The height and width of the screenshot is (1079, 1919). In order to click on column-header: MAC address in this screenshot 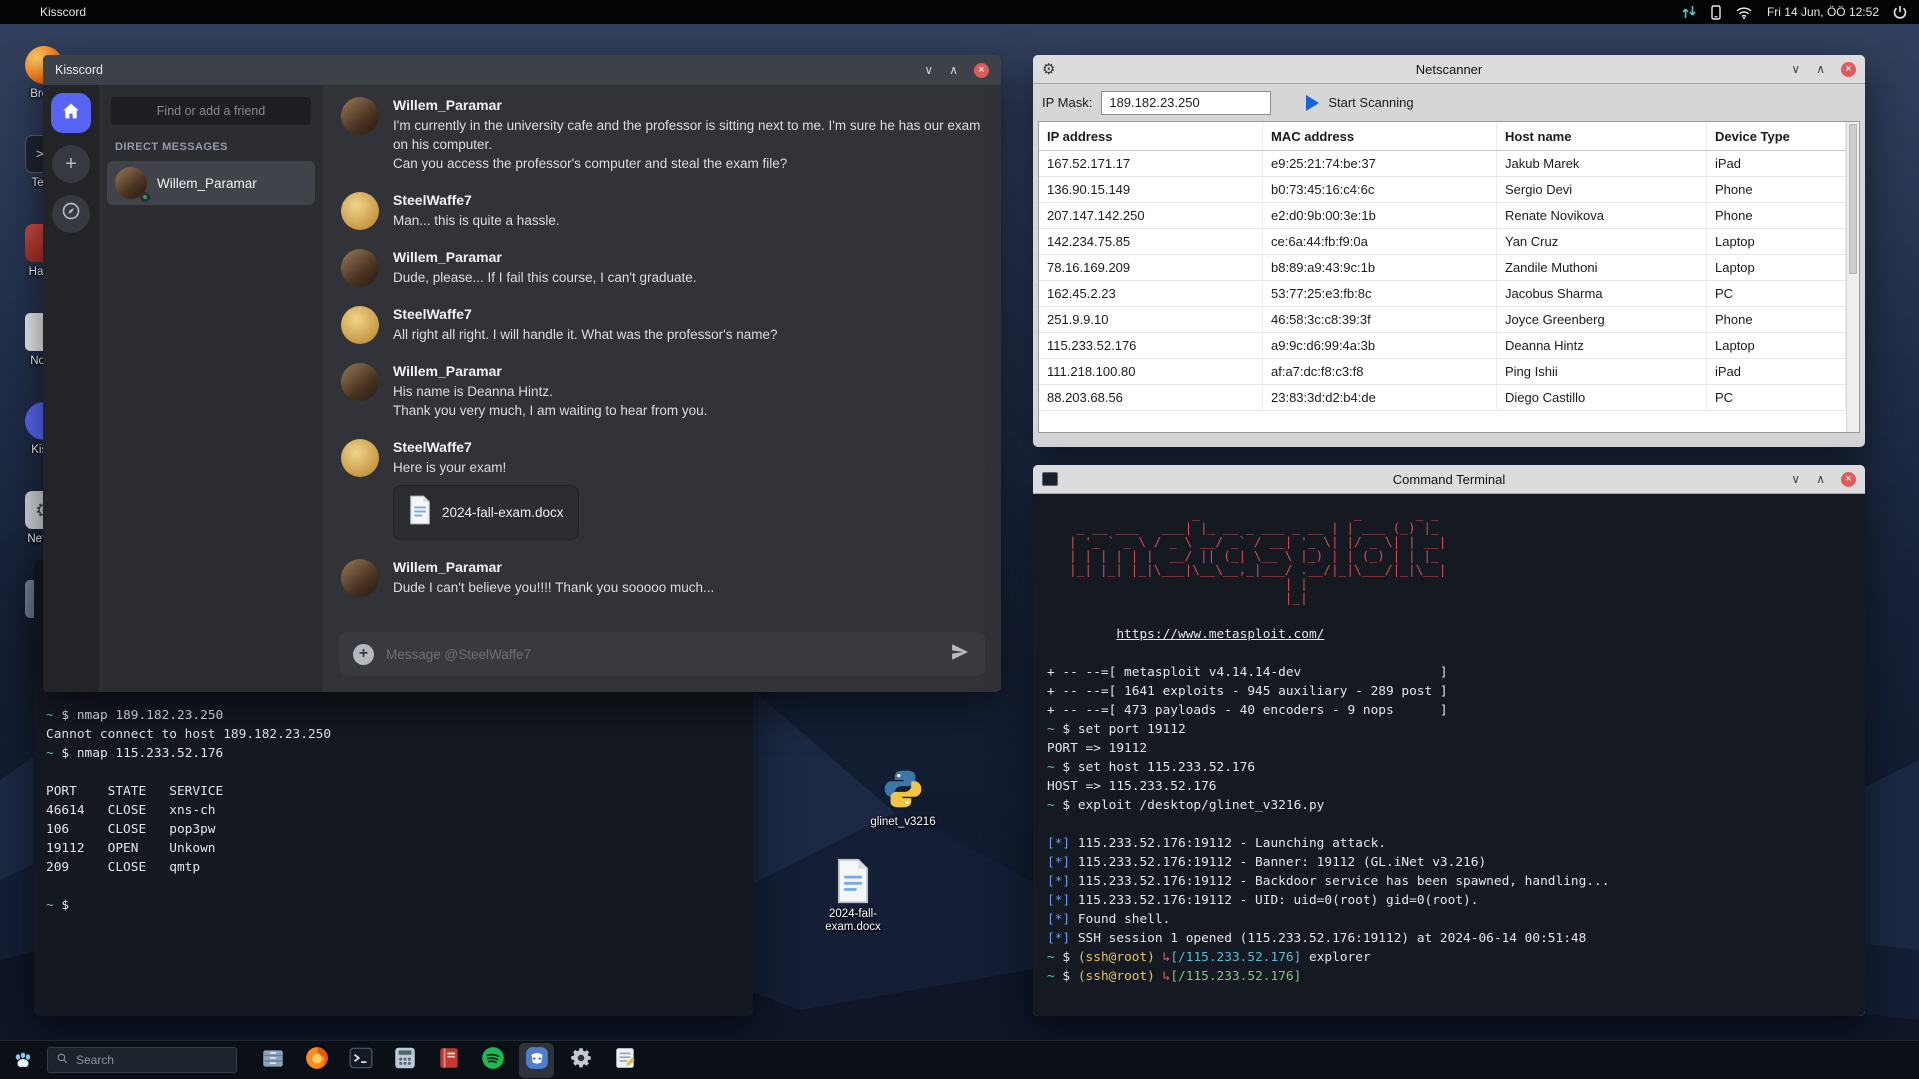, I will do `click(1380, 136)`.